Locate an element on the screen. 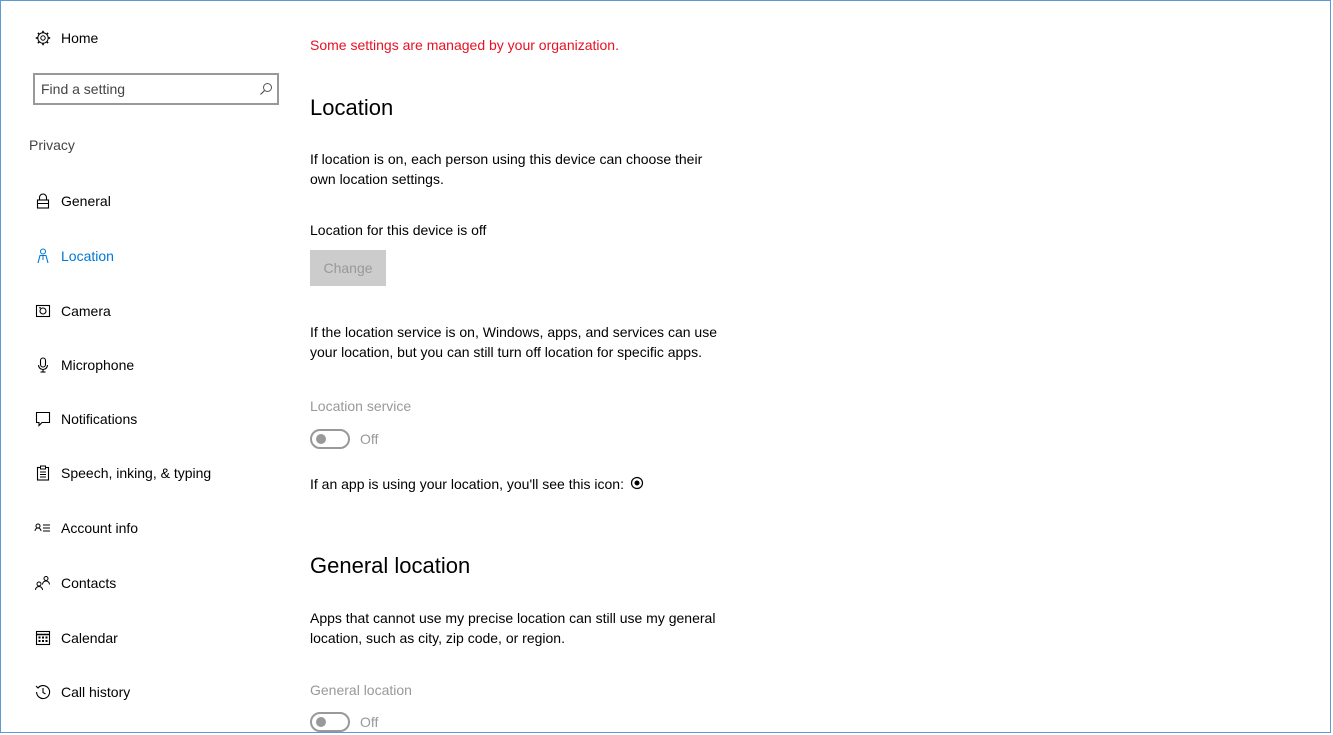  location-service-state: Off is located at coordinates (369, 439).